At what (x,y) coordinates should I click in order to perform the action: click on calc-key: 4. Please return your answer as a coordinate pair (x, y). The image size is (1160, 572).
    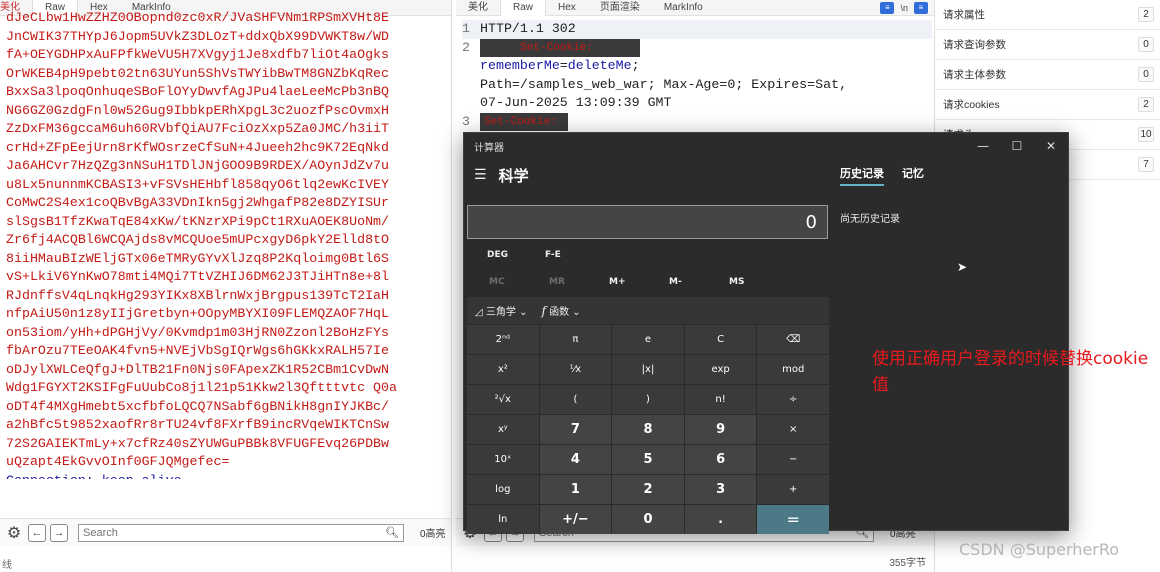
    Looking at the image, I should click on (575, 459).